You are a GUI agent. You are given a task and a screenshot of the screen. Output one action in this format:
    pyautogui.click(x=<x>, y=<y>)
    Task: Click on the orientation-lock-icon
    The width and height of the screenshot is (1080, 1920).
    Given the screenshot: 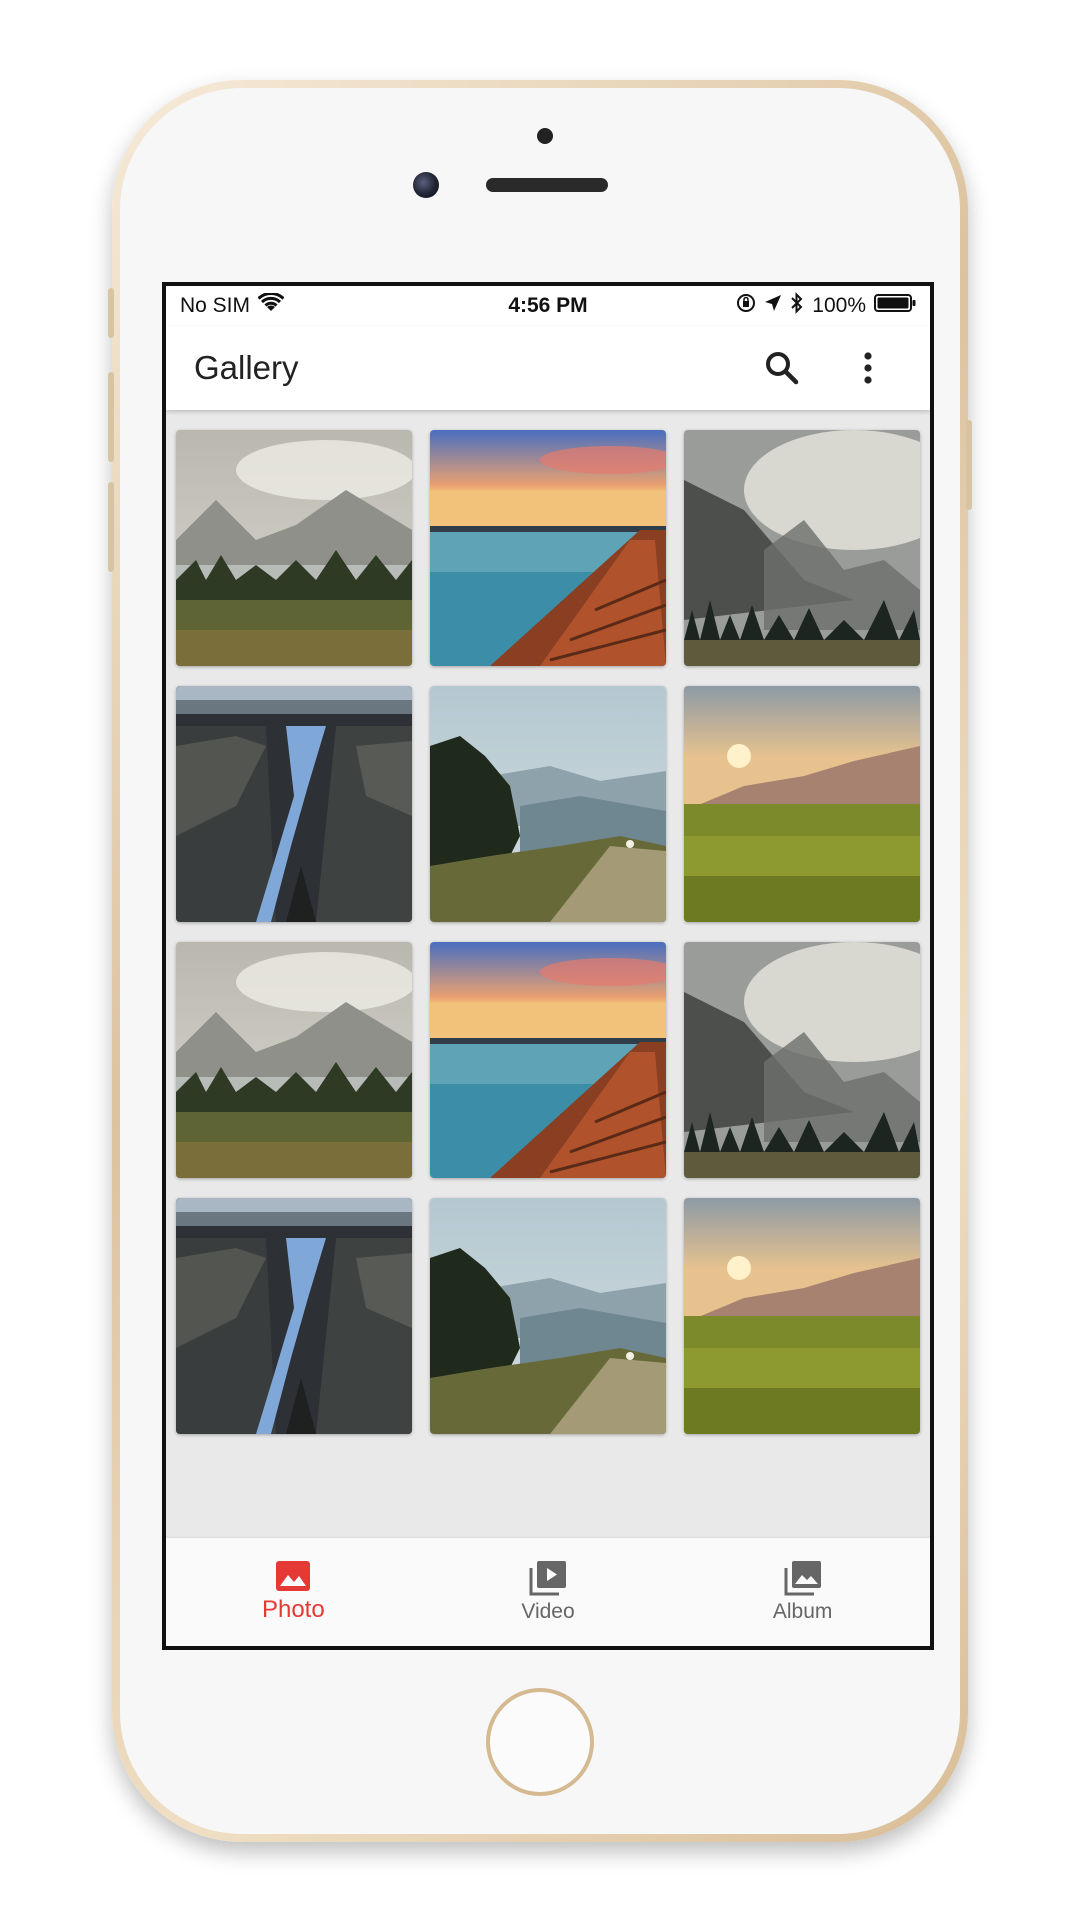 What is the action you would take?
    pyautogui.click(x=746, y=306)
    